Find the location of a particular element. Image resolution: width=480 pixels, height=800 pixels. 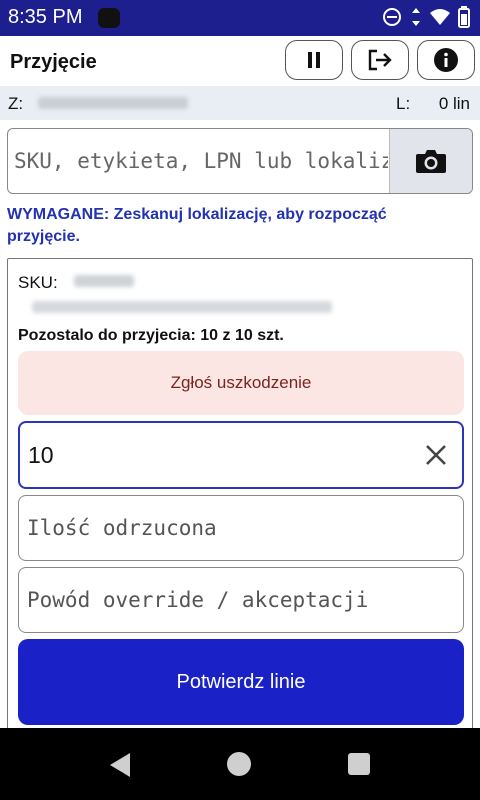

recents-icon is located at coordinates (359, 764).